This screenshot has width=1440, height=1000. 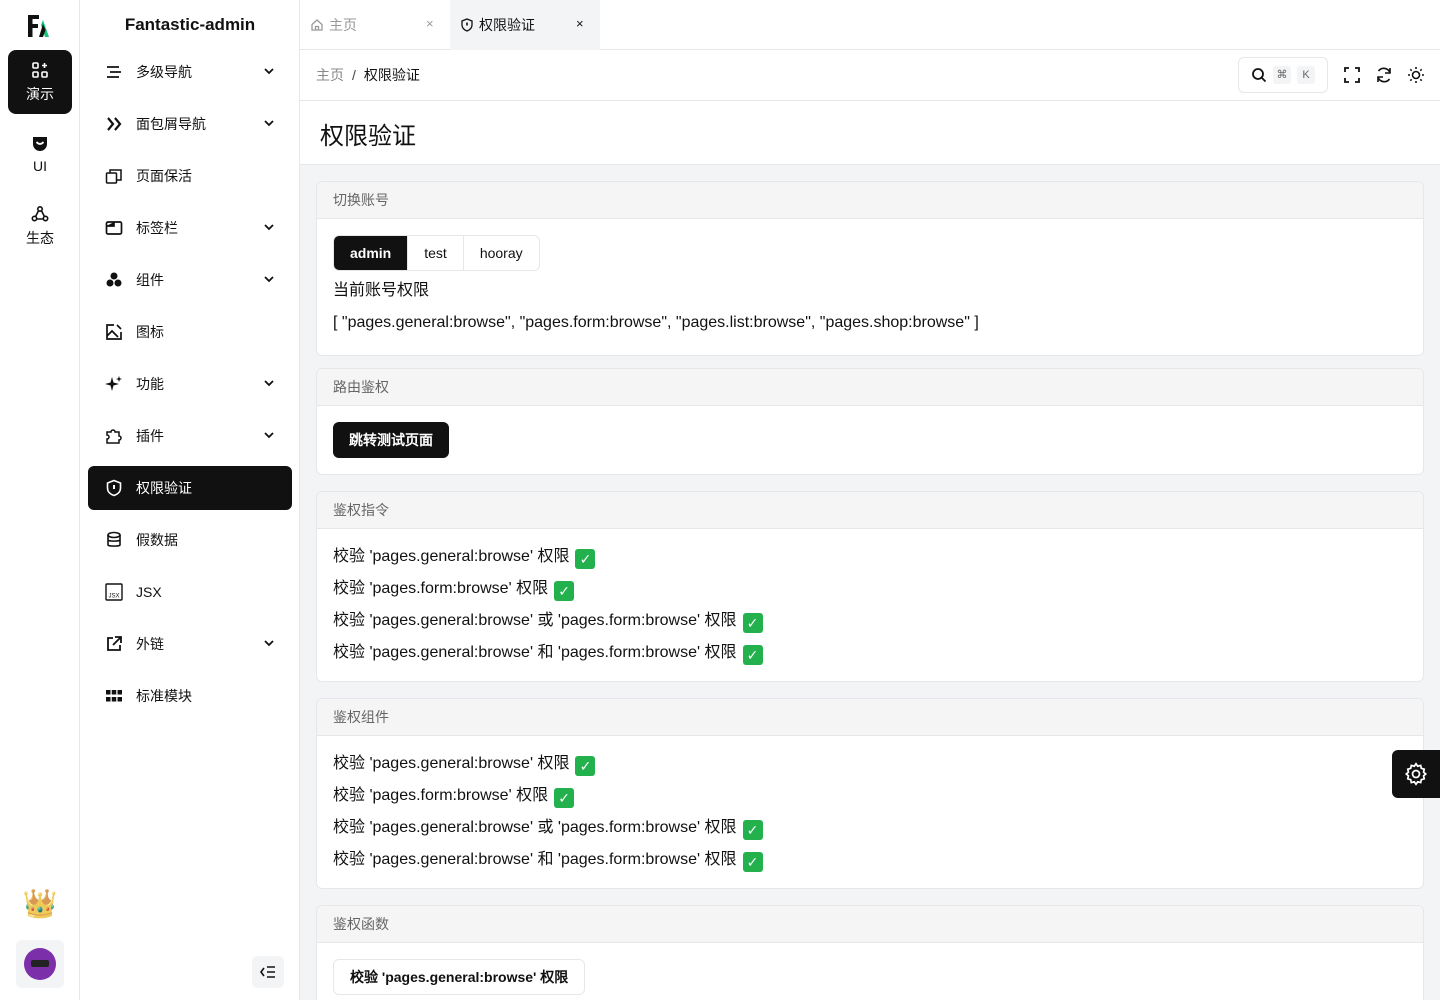 I want to click on sidebar-item-label: 多级导航, so click(x=164, y=72).